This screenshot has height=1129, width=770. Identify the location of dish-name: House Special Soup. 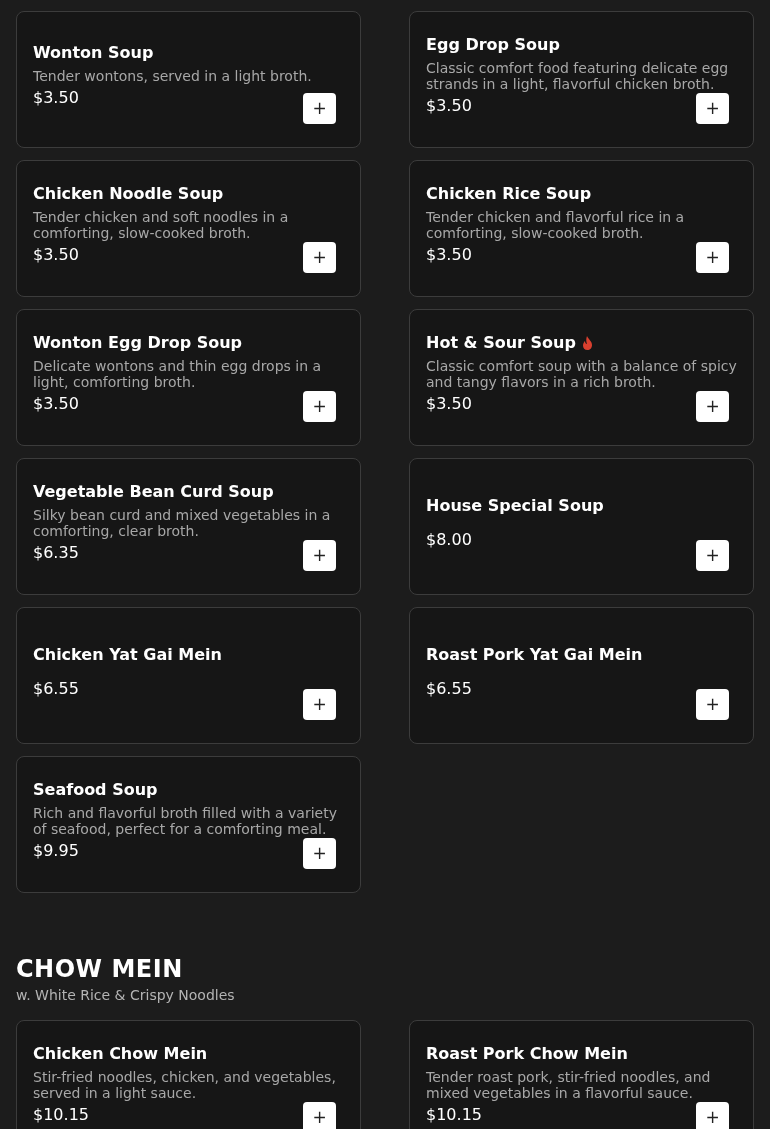
(515, 505).